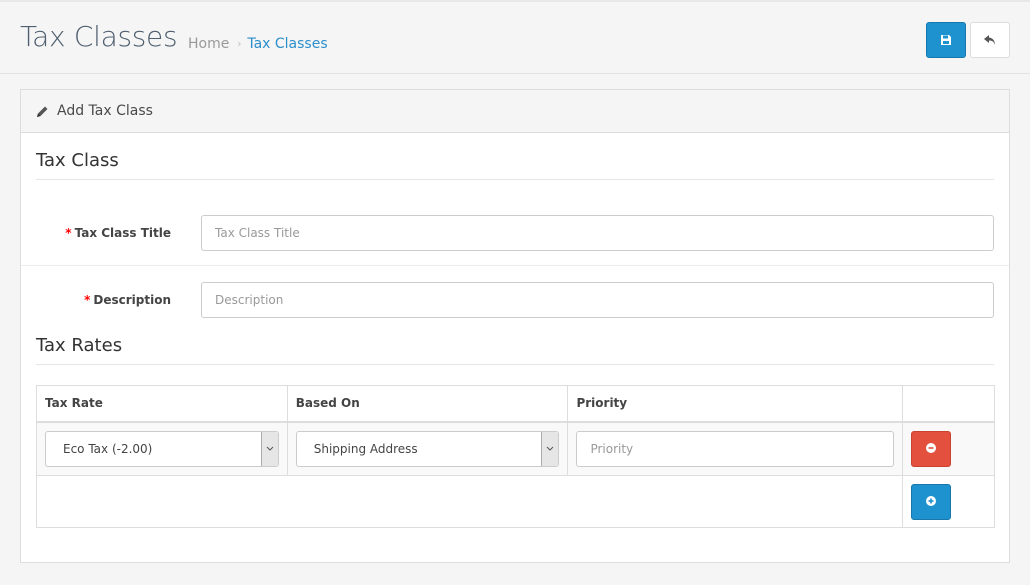 Image resolution: width=1030 pixels, height=585 pixels. Describe the element at coordinates (735, 404) in the screenshot. I see `column-header-priority: Priority` at that location.